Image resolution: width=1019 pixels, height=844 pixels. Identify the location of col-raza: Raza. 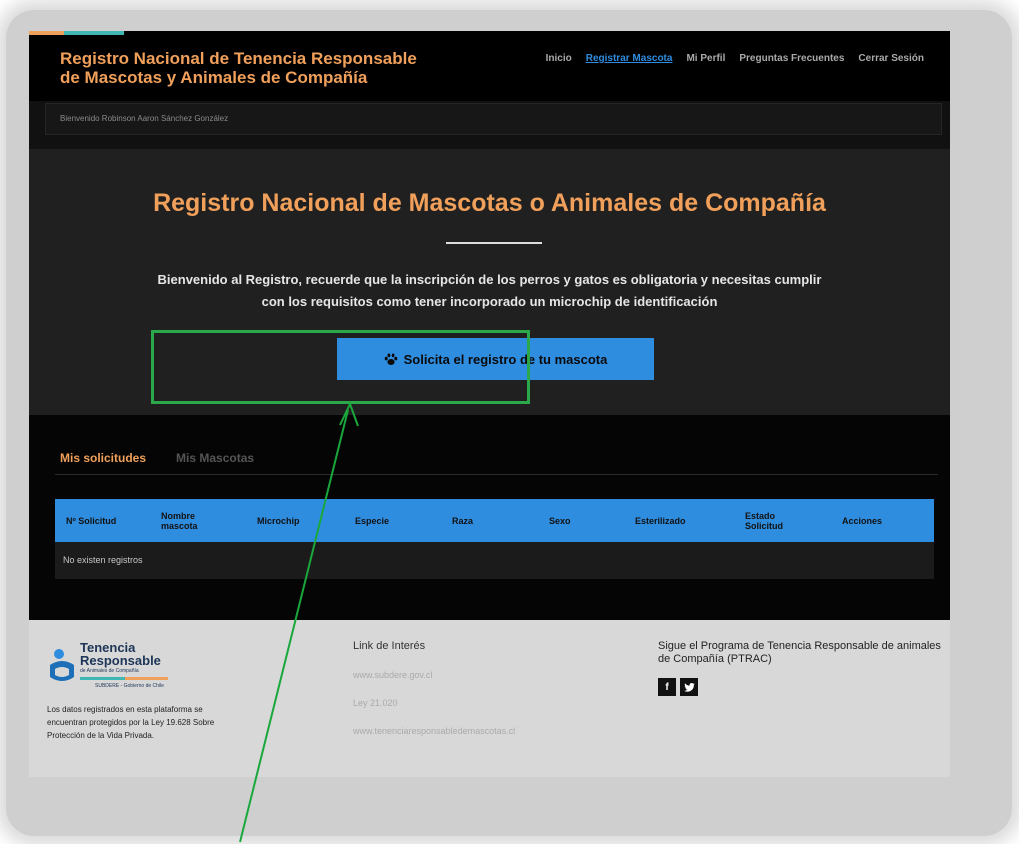
(463, 520).